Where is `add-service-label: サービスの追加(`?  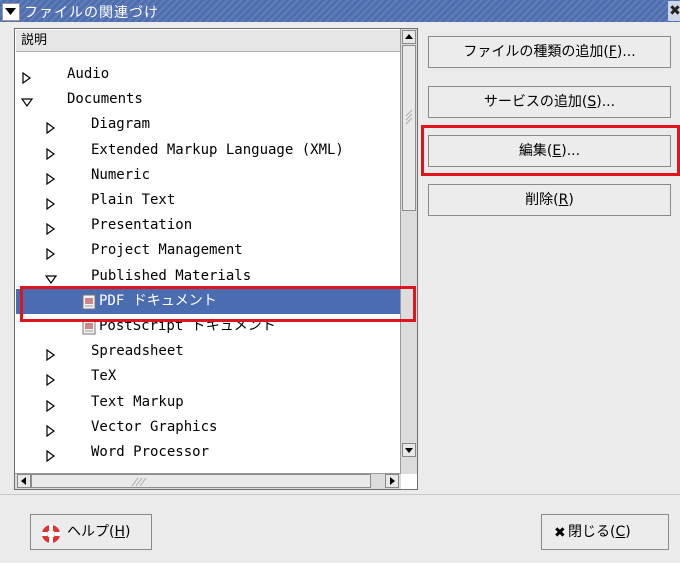
add-service-label: サービスの追加( is located at coordinates (535, 102).